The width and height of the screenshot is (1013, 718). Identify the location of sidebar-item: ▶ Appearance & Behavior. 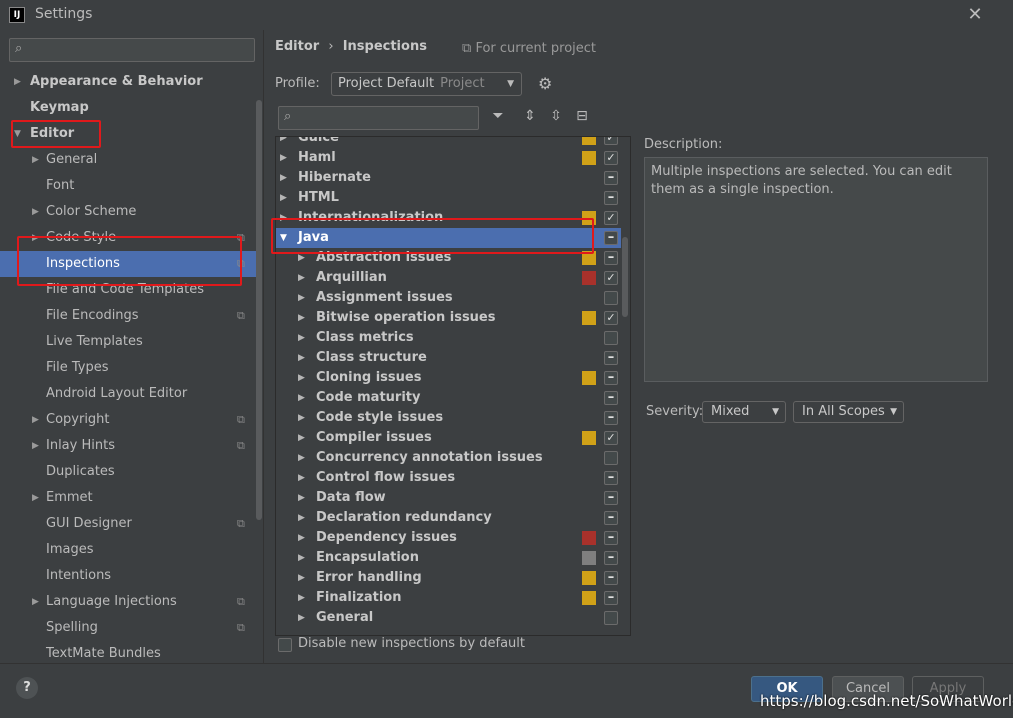
(131, 82).